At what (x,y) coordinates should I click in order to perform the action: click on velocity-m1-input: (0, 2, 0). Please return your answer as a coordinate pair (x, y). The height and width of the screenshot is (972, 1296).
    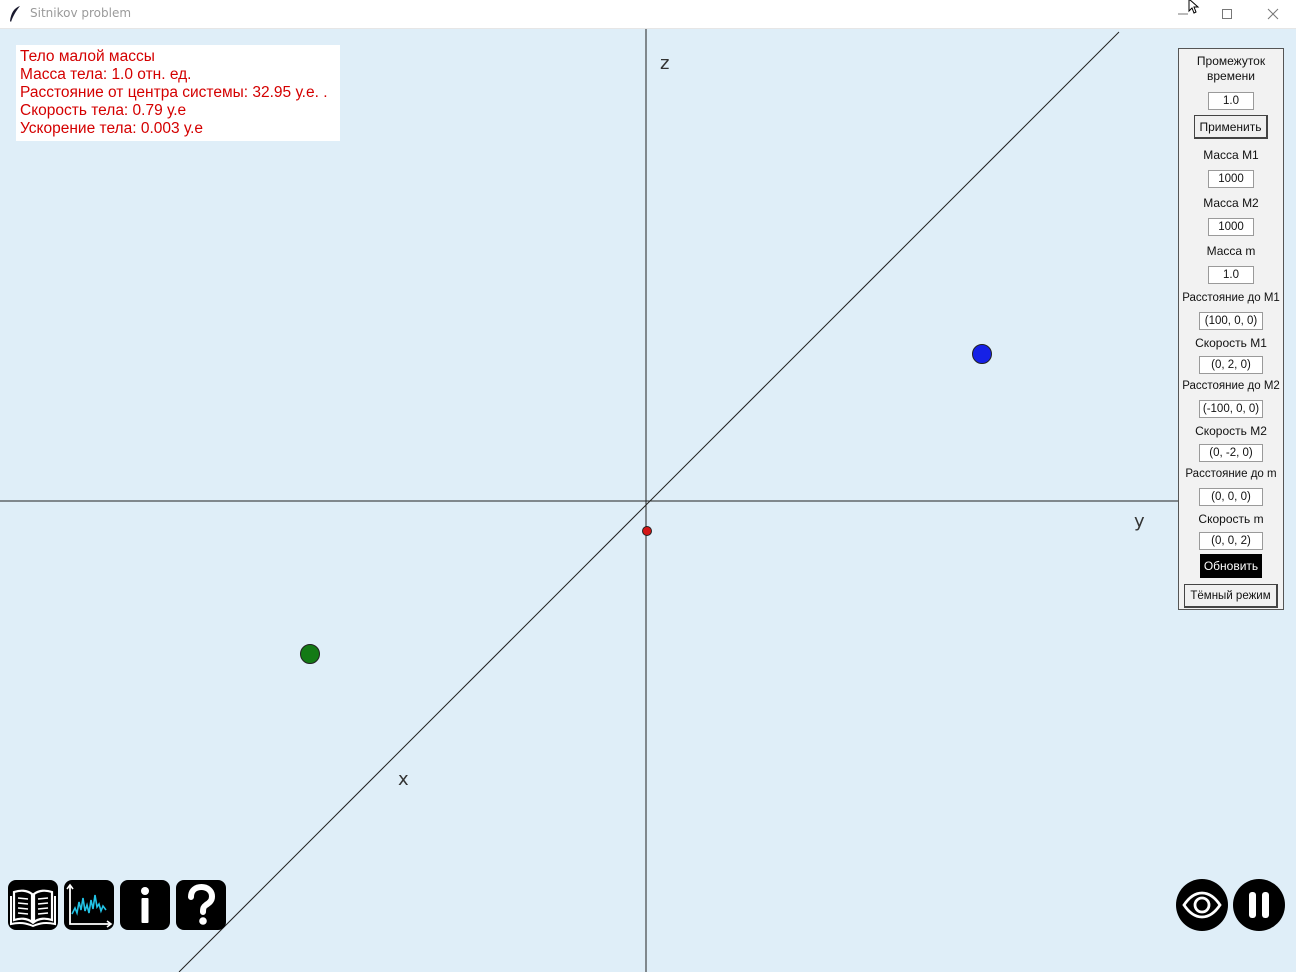
    Looking at the image, I should click on (1231, 365).